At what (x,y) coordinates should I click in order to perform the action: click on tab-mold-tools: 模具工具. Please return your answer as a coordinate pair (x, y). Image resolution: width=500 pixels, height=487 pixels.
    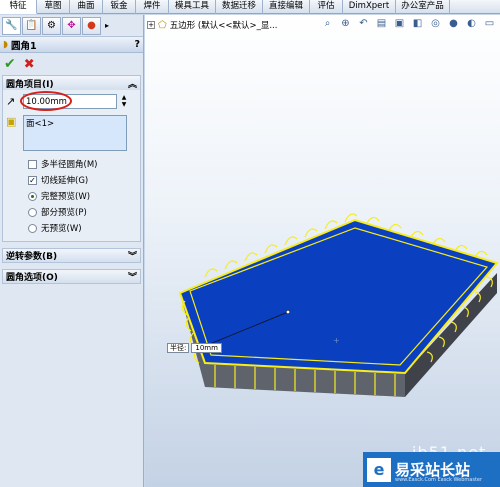
    Looking at the image, I should click on (192, 7).